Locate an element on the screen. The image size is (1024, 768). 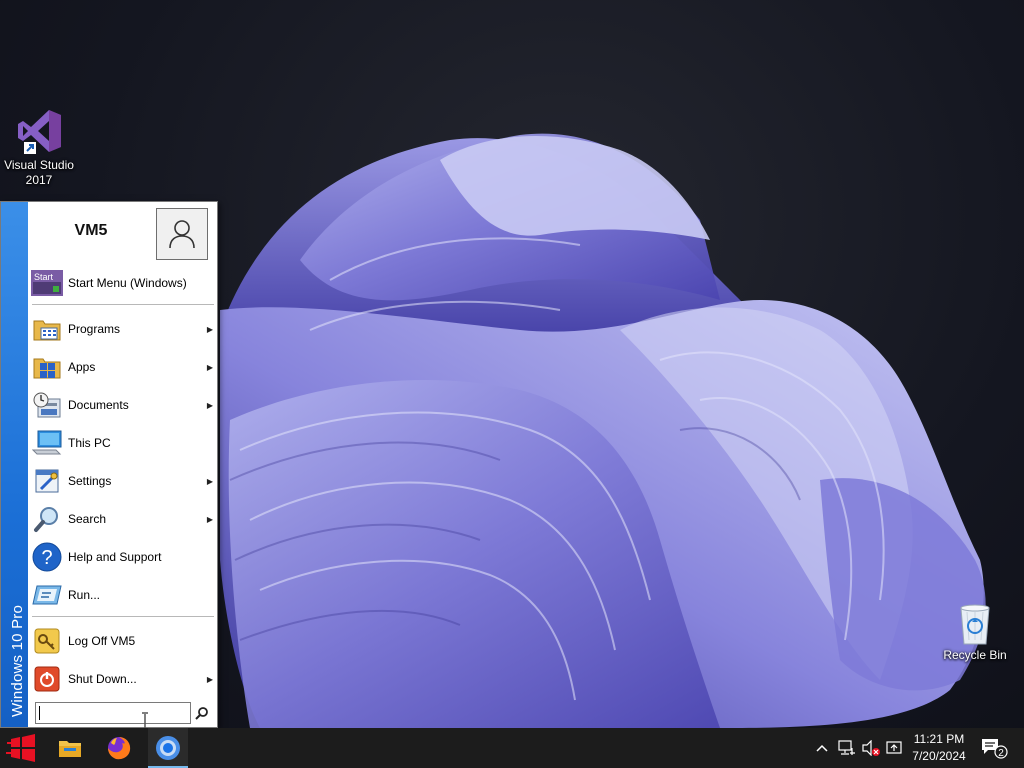
menu-item-help: ? Help and Support is located at coordinates (123, 557).